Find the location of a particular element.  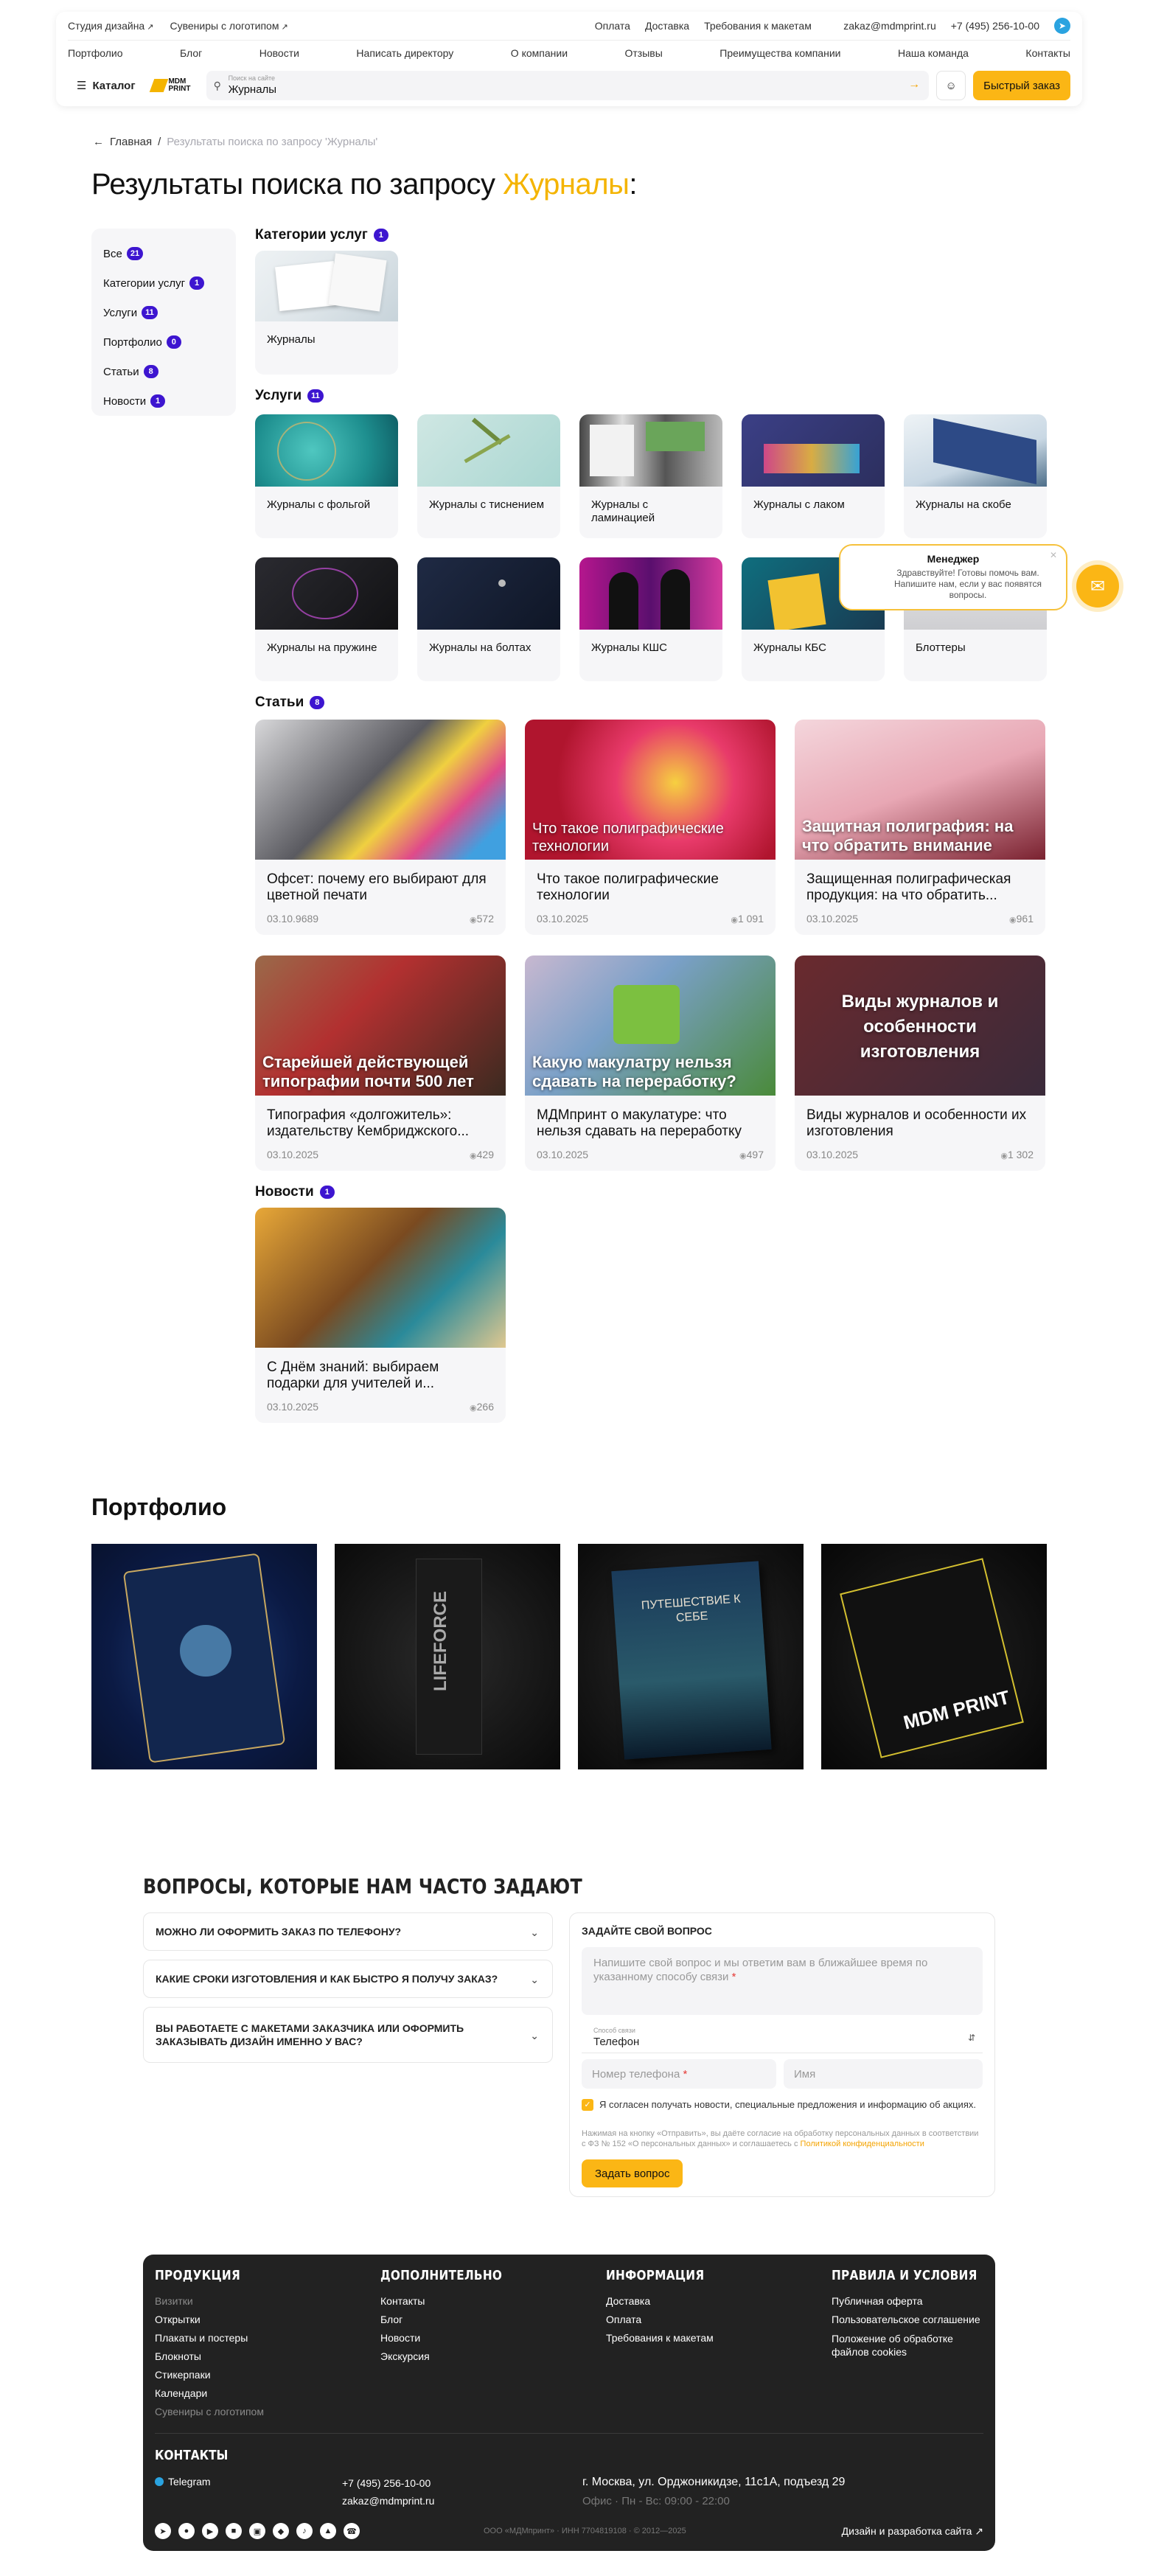

header-email-link: zakaz@mdmprint.ru is located at coordinates (889, 26).